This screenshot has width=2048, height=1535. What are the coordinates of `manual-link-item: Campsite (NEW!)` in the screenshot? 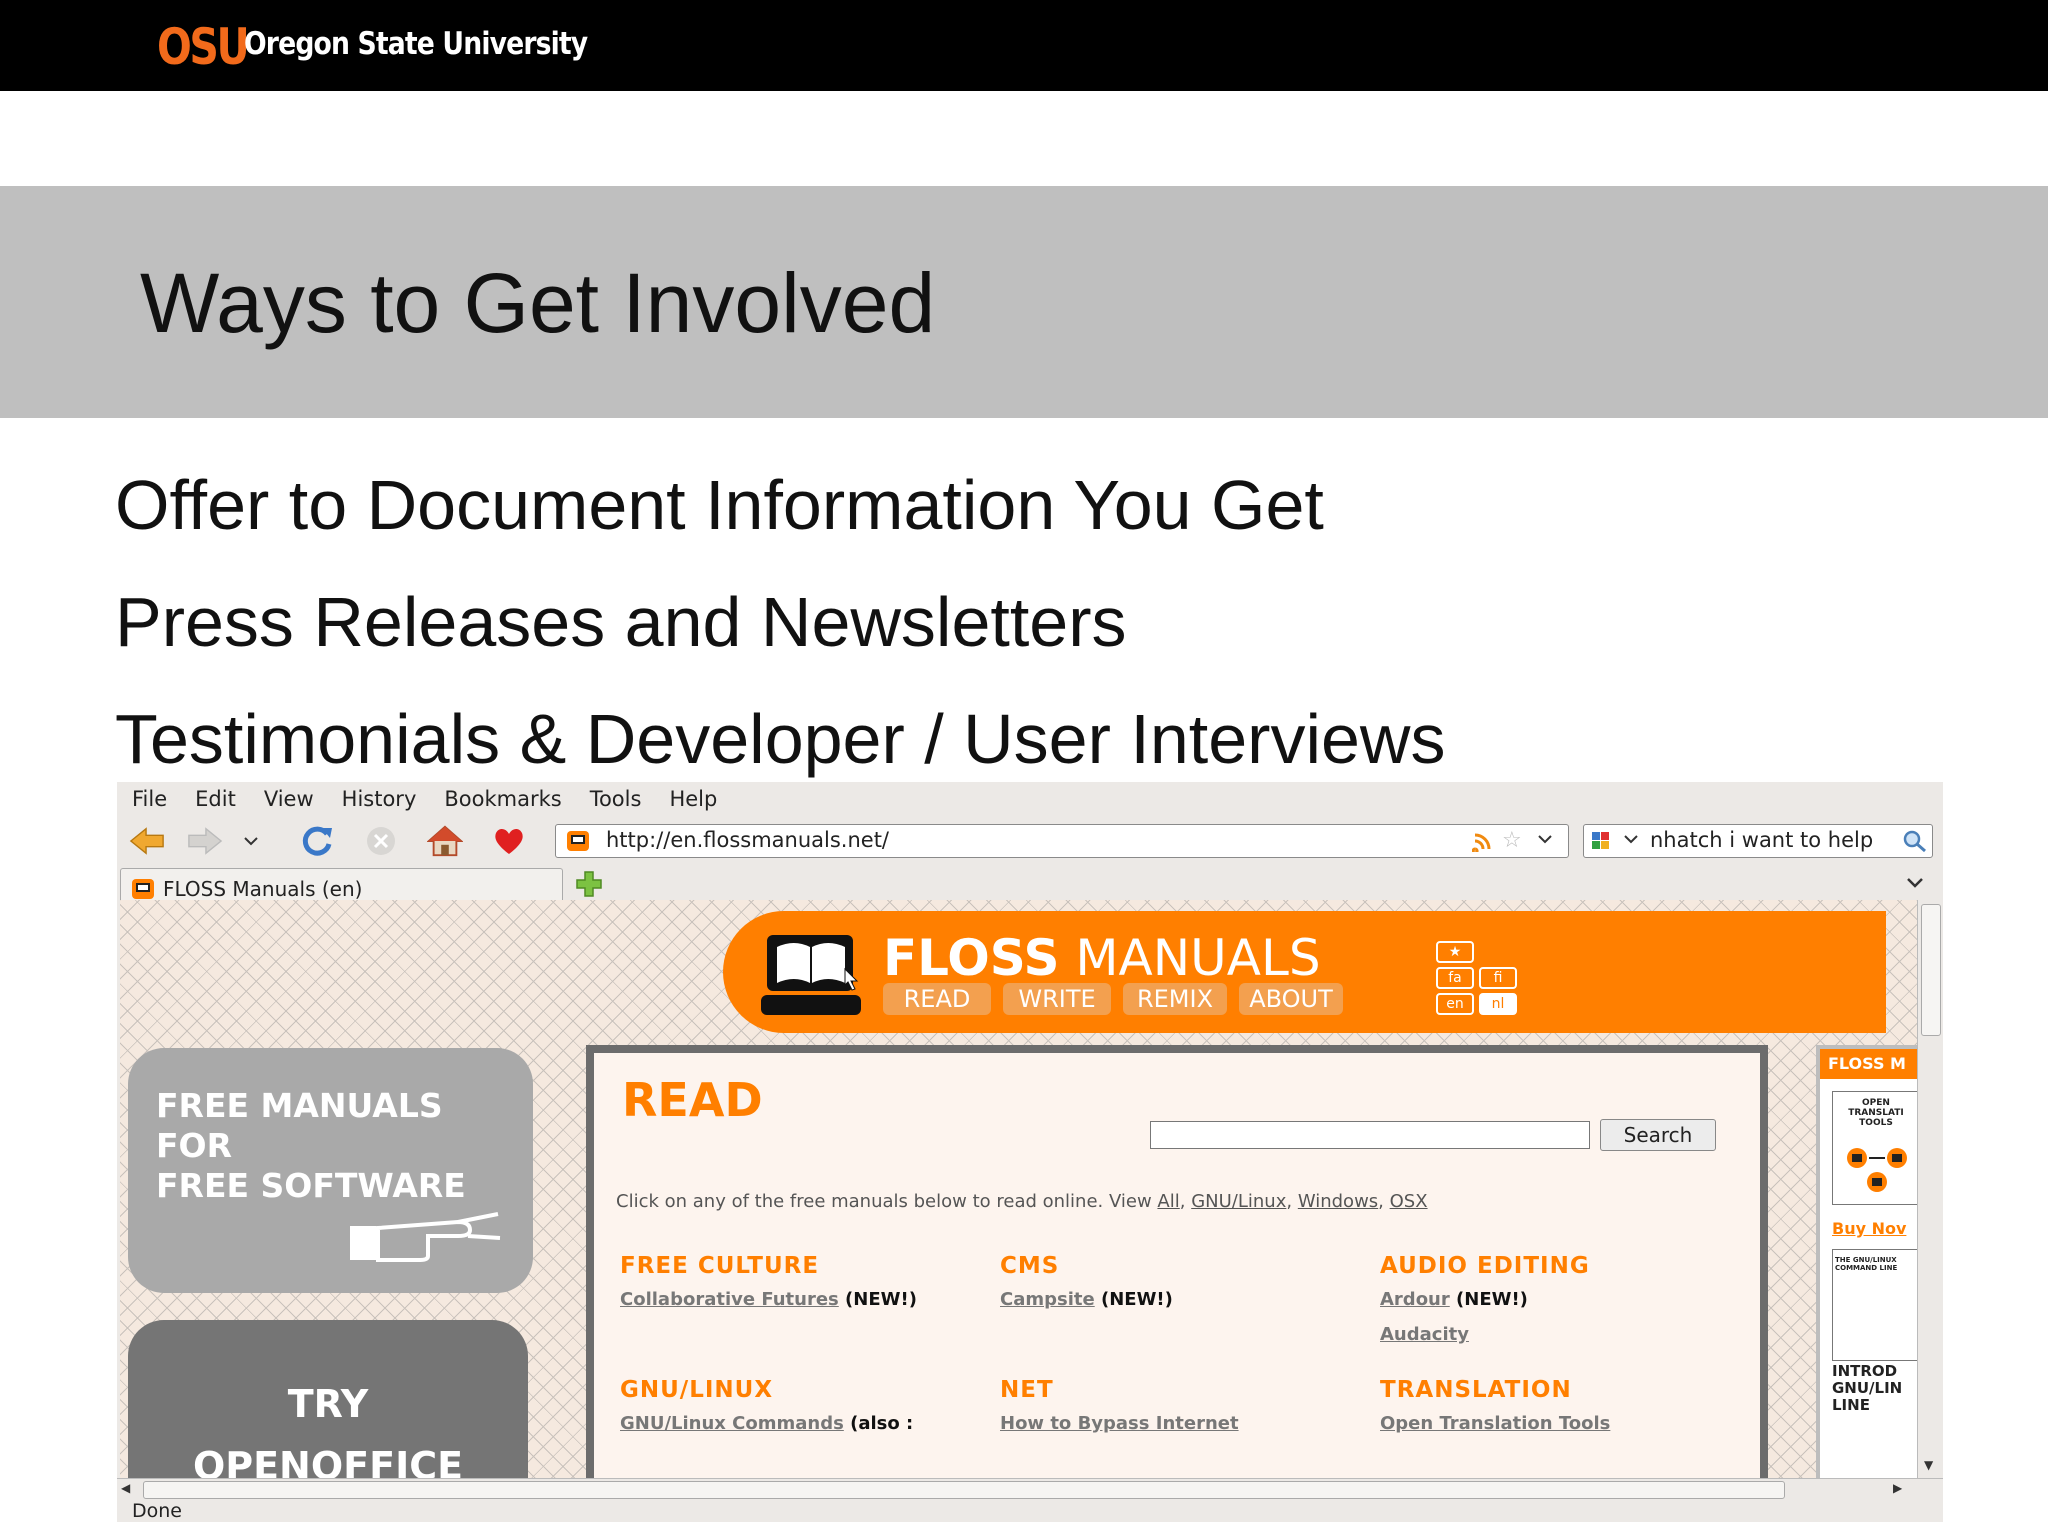 It's located at (1086, 1299).